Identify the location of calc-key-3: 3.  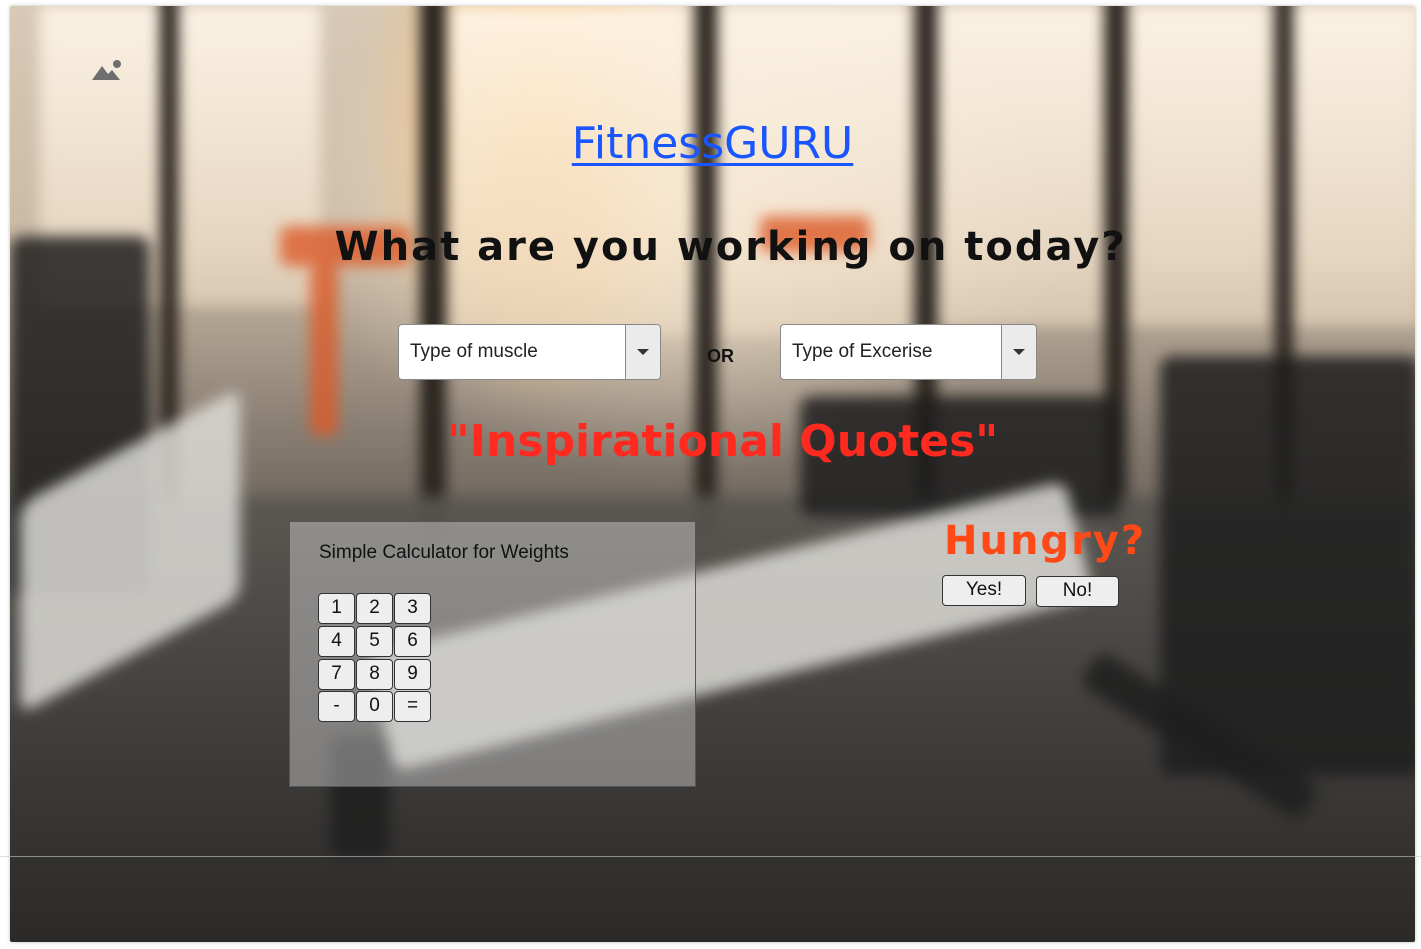
(412, 608).